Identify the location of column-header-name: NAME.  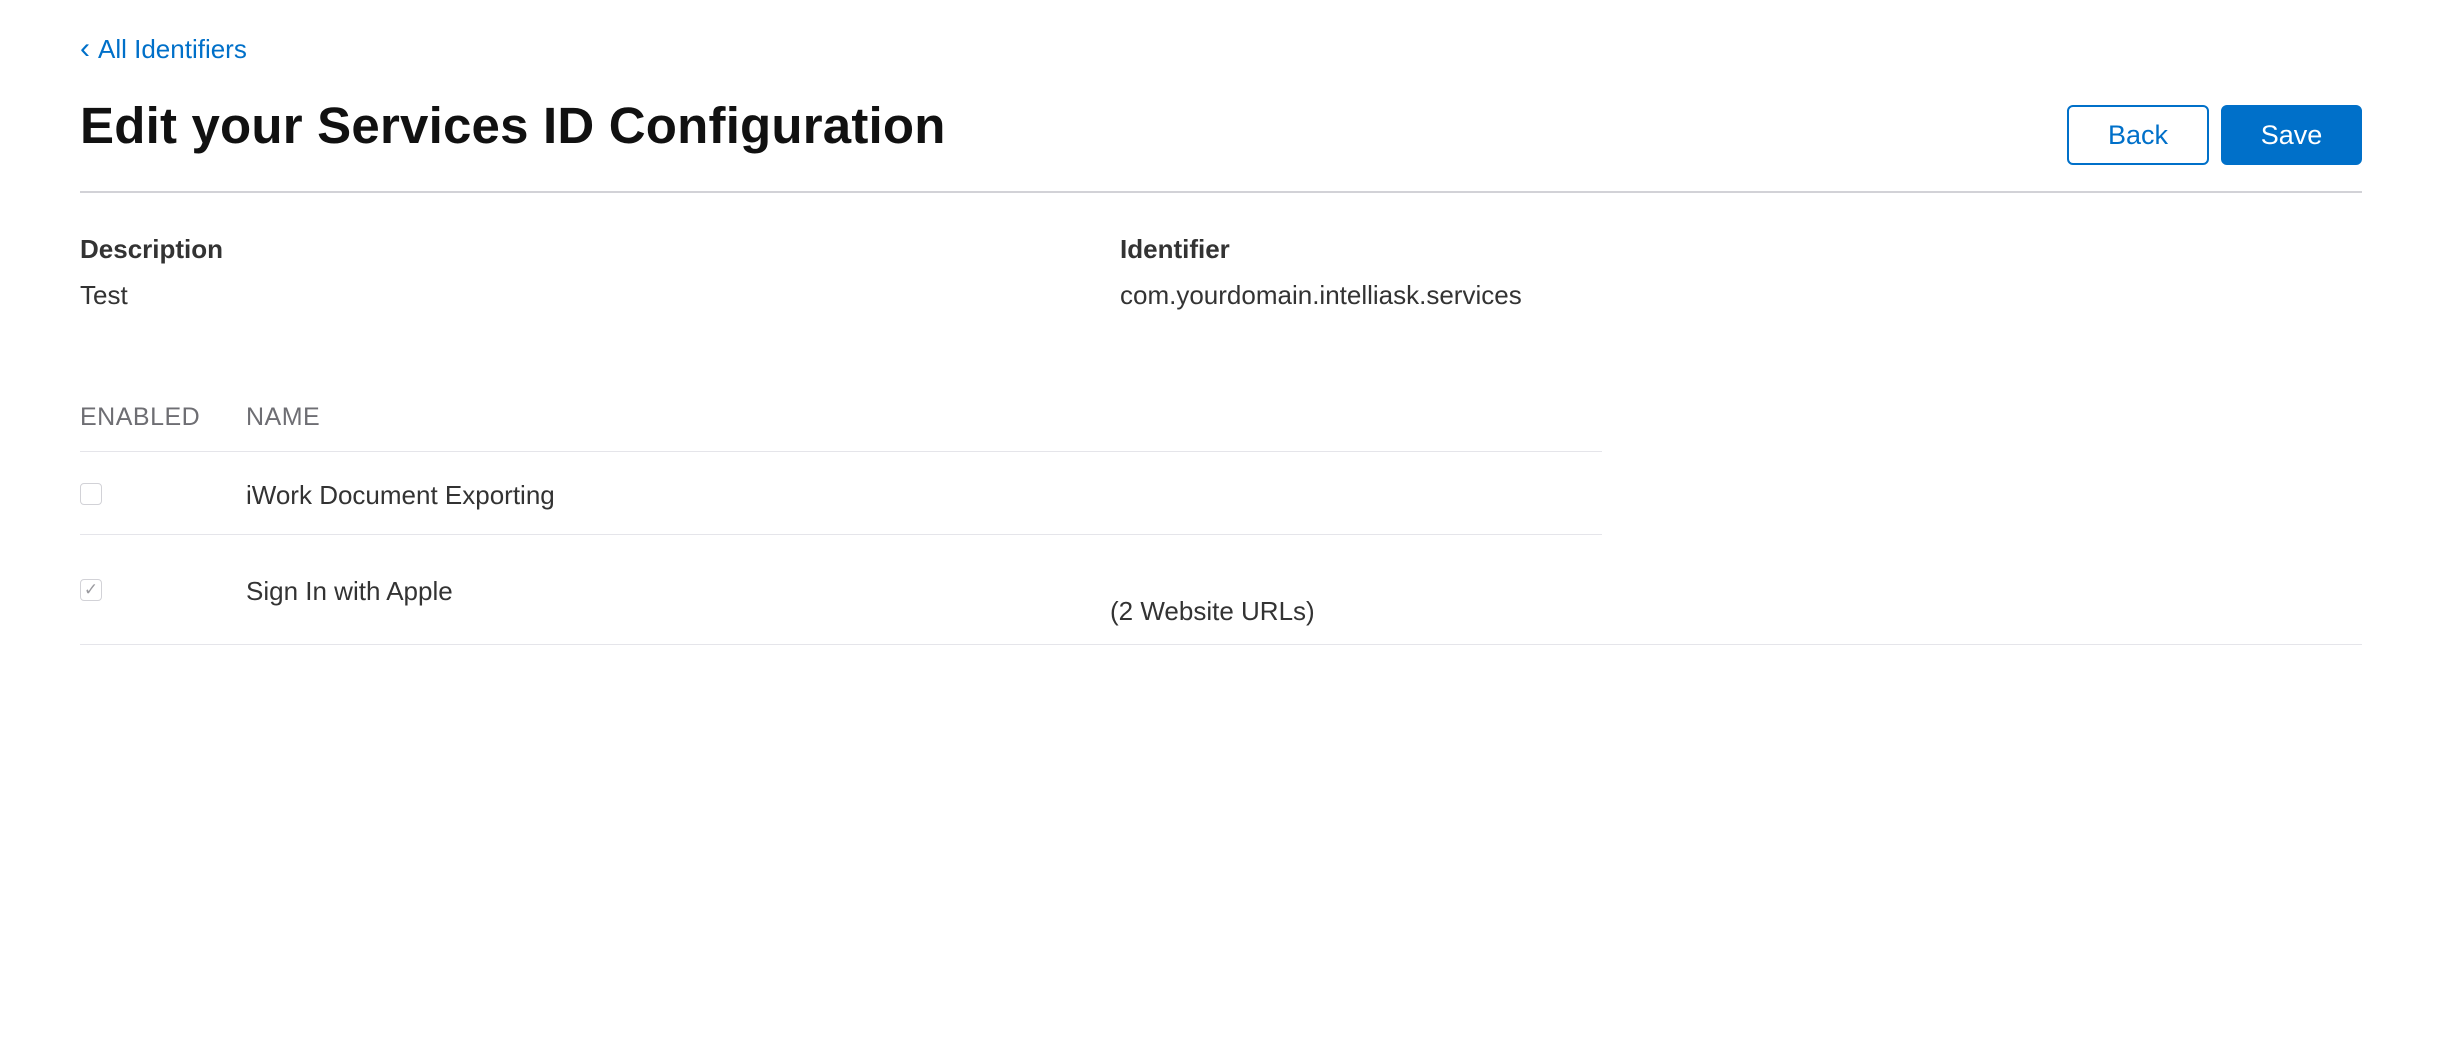
(283, 417).